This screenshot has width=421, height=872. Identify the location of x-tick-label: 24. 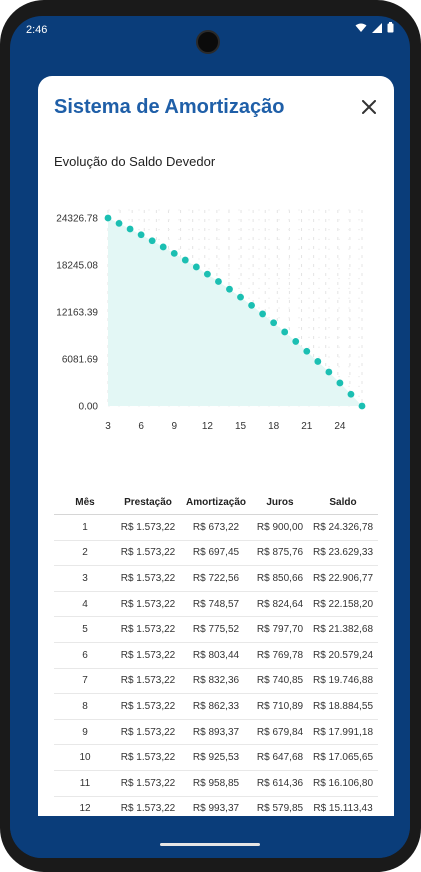
(340, 426).